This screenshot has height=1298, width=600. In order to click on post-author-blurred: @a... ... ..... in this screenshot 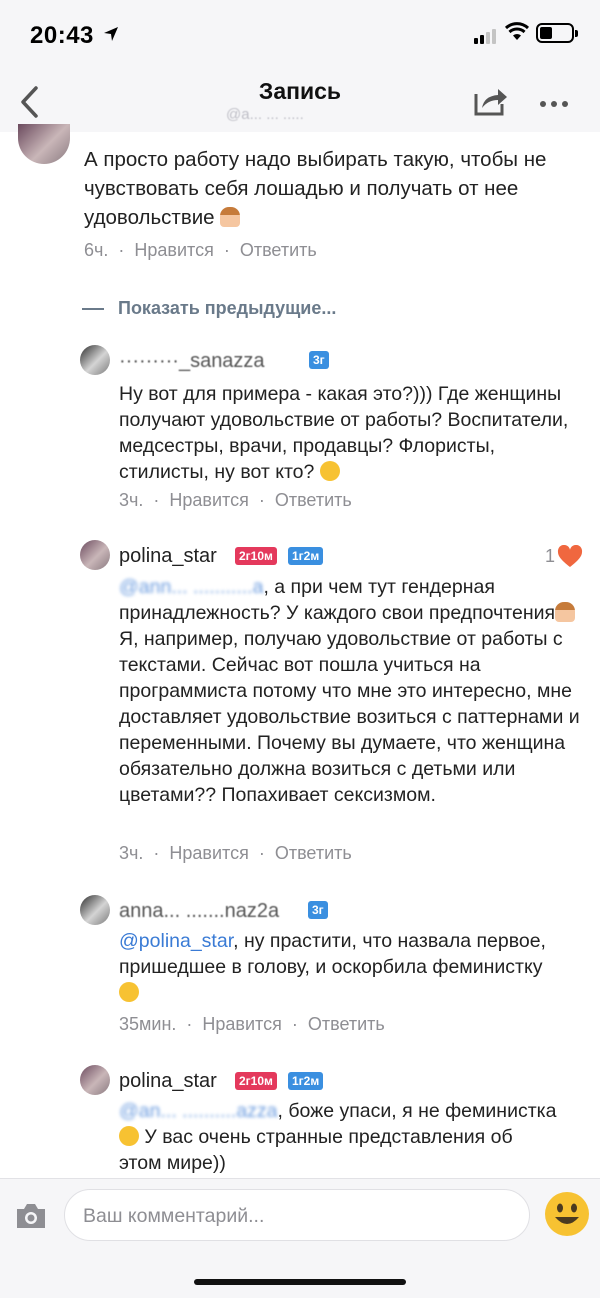, I will do `click(265, 114)`.